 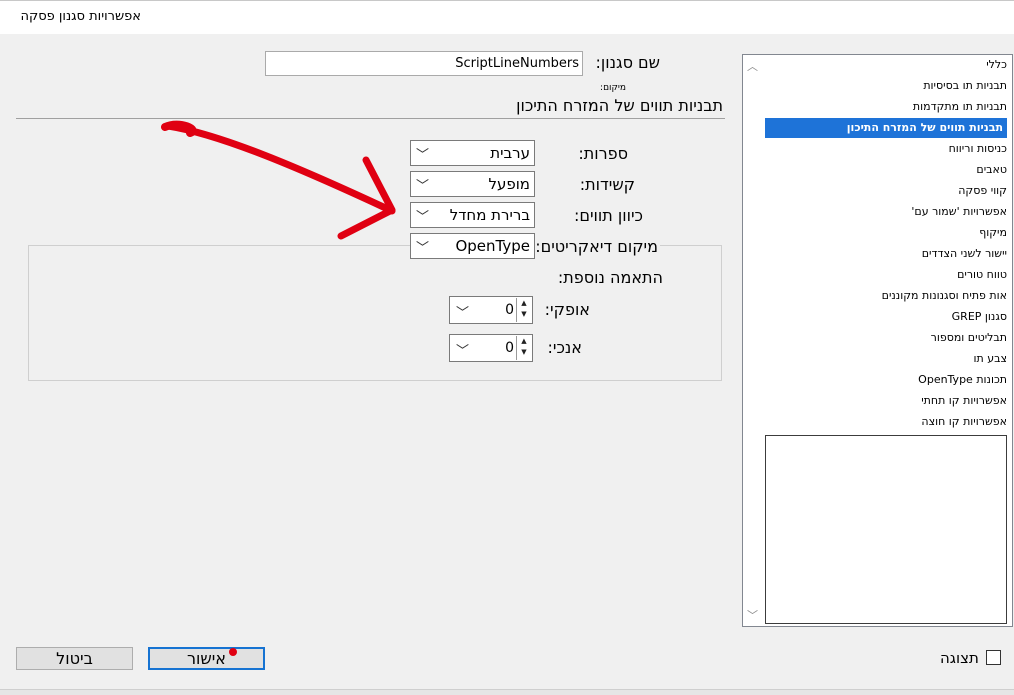 I want to click on category-item-hyphenation: מיקוף, so click(x=993, y=233).